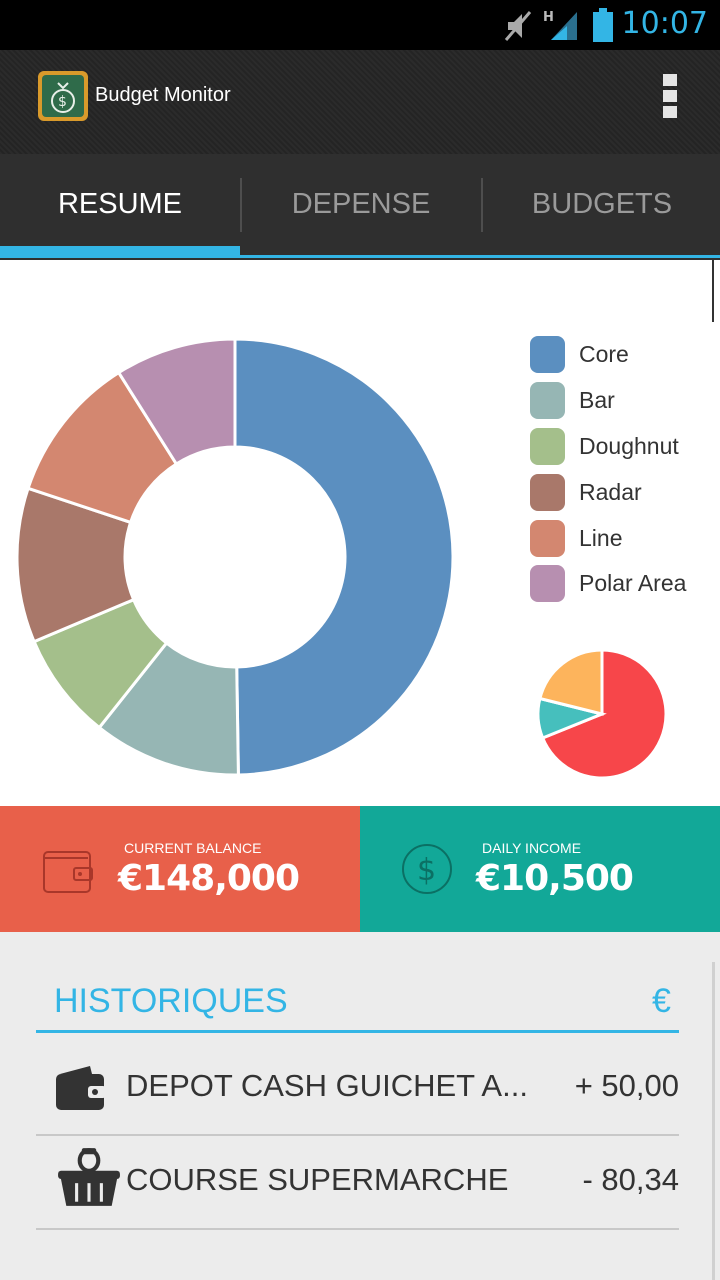 The image size is (720, 1280). Describe the element at coordinates (604, 354) in the screenshot. I see `legend-label: Core` at that location.